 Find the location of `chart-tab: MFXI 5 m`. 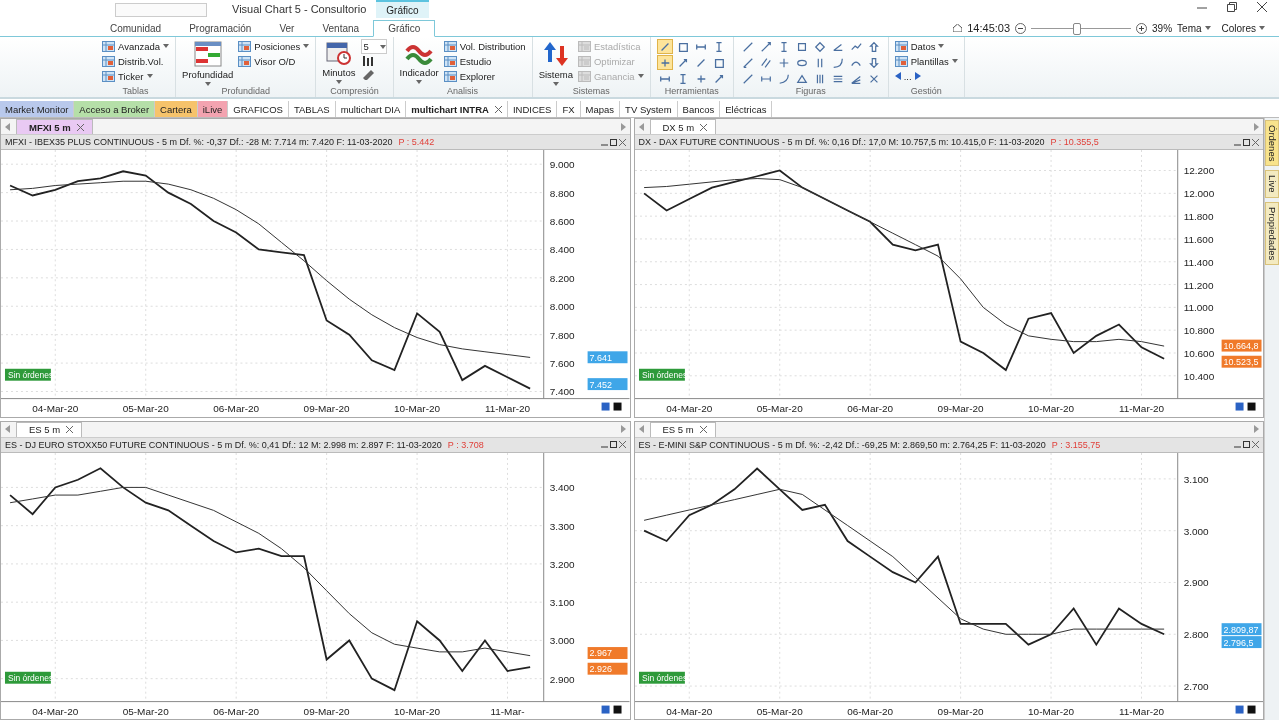

chart-tab: MFXI 5 m is located at coordinates (54, 126).